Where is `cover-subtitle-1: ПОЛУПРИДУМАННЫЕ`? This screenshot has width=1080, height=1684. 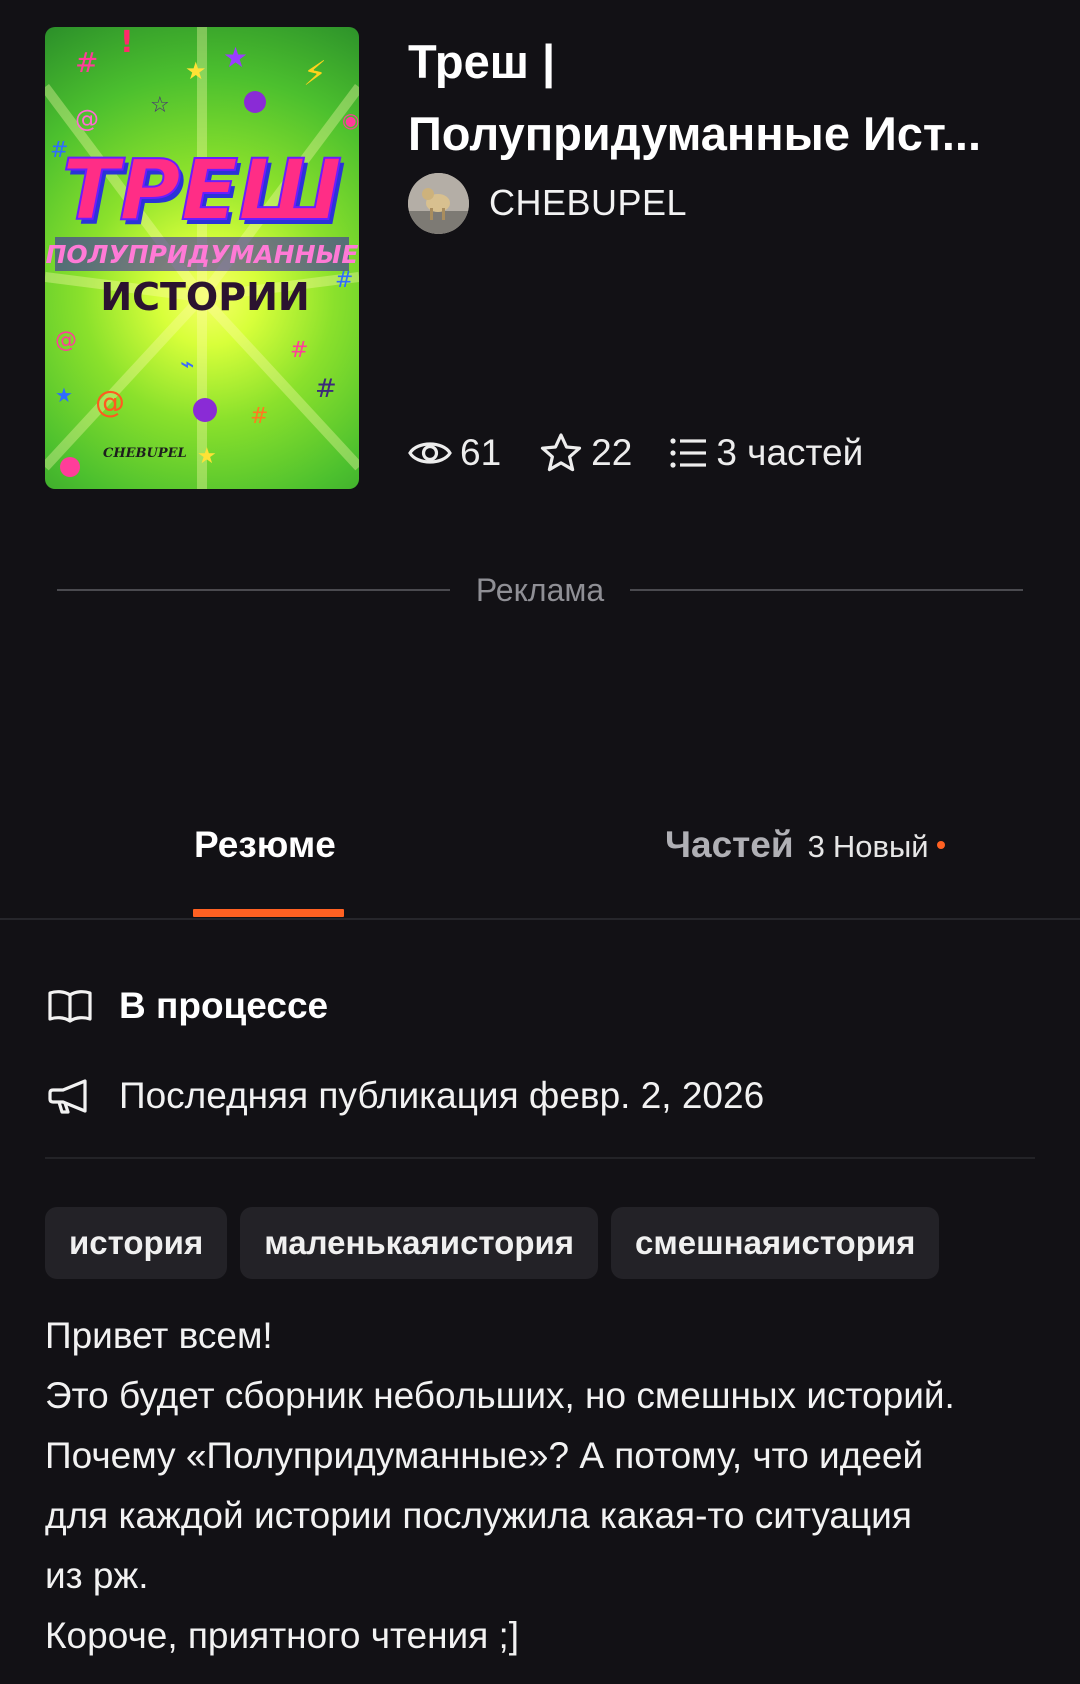
cover-subtitle-1: ПОЛУПРИДУМАННЫЕ is located at coordinates (202, 254).